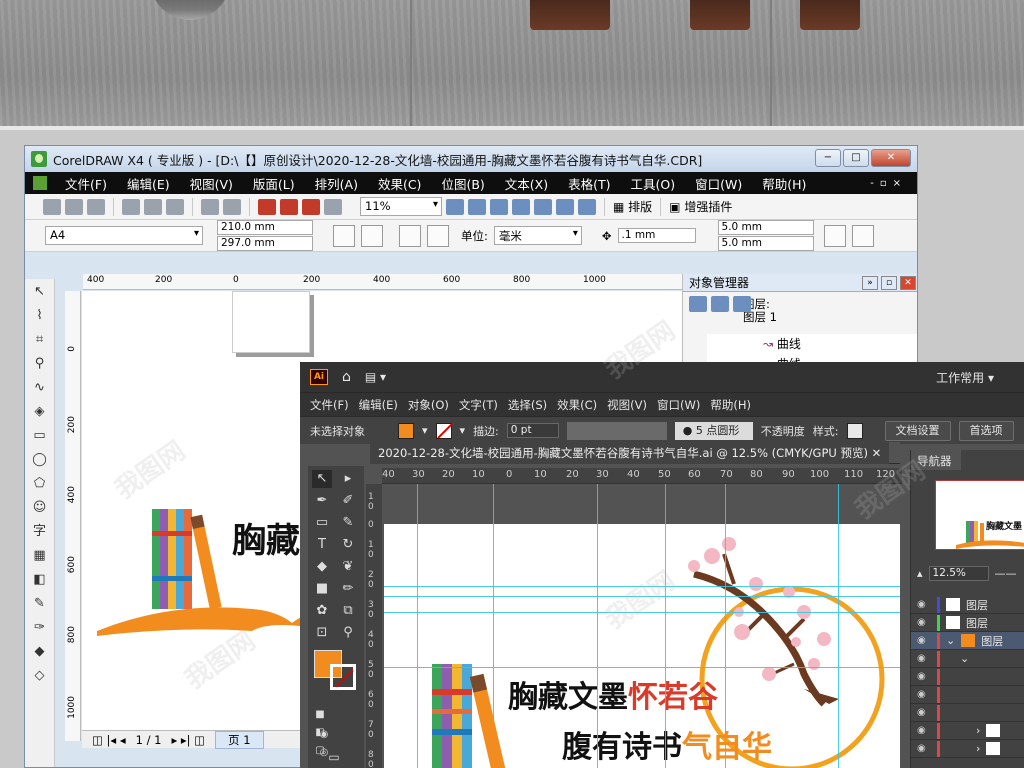 The image size is (1024, 768). What do you see at coordinates (344, 235) in the screenshot?
I see `portrait-icon` at bounding box center [344, 235].